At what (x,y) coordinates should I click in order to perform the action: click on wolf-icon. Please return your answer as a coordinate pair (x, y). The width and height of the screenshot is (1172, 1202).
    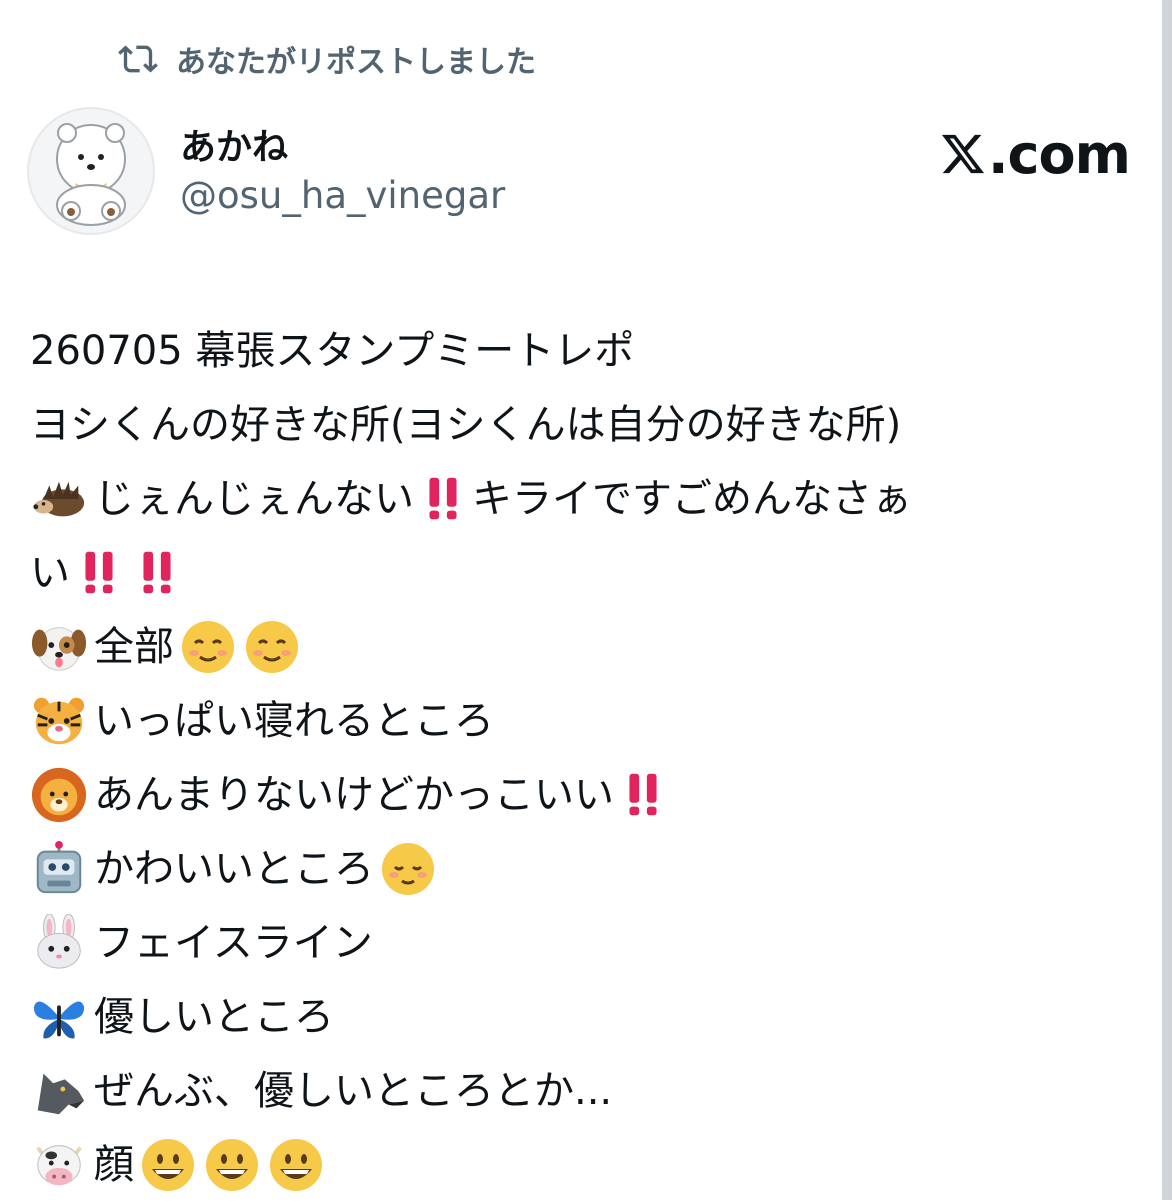
    Looking at the image, I should click on (61, 1094).